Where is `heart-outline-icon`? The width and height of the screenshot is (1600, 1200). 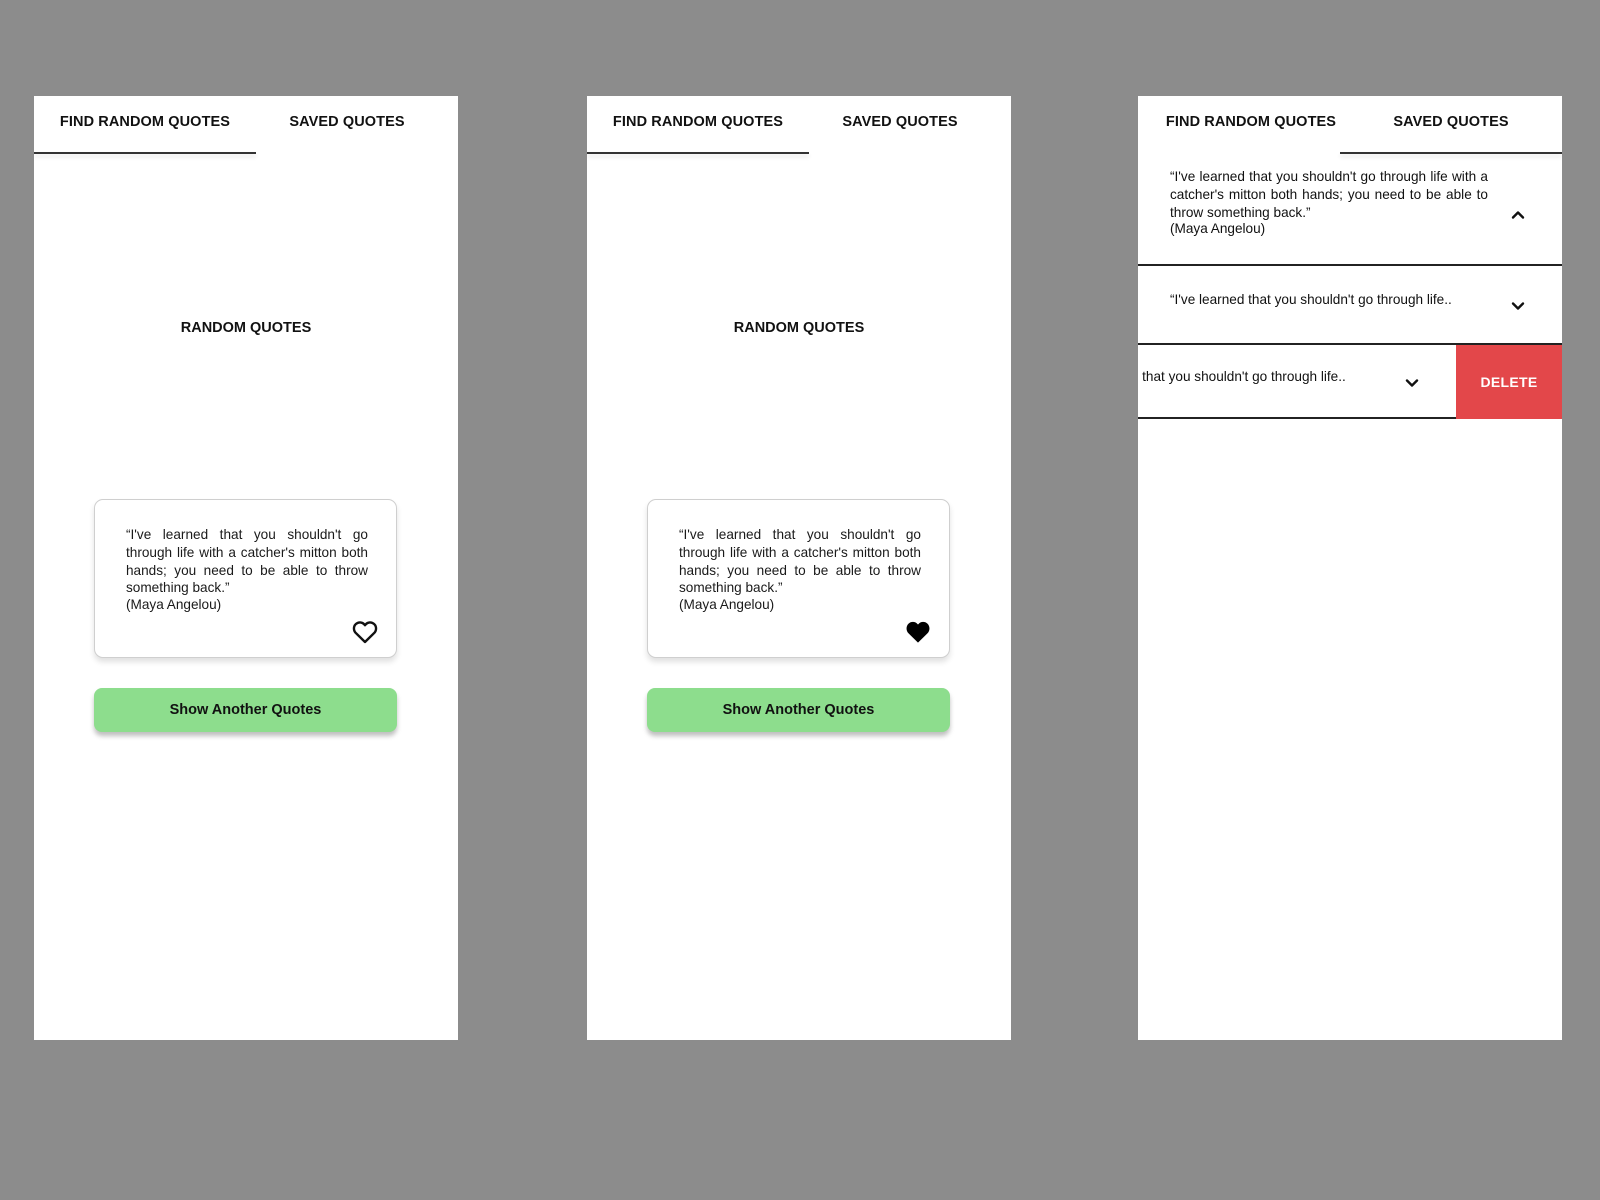
heart-outline-icon is located at coordinates (365, 632).